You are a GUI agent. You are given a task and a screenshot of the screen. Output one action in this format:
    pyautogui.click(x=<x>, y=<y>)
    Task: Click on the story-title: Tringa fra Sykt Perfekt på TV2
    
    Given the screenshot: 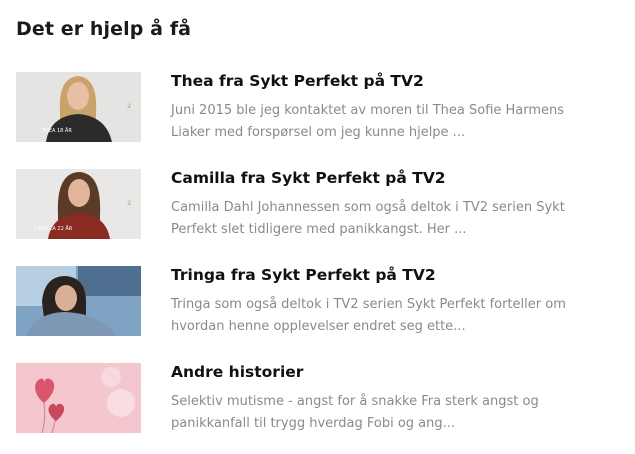 What is the action you would take?
    pyautogui.click(x=303, y=275)
    